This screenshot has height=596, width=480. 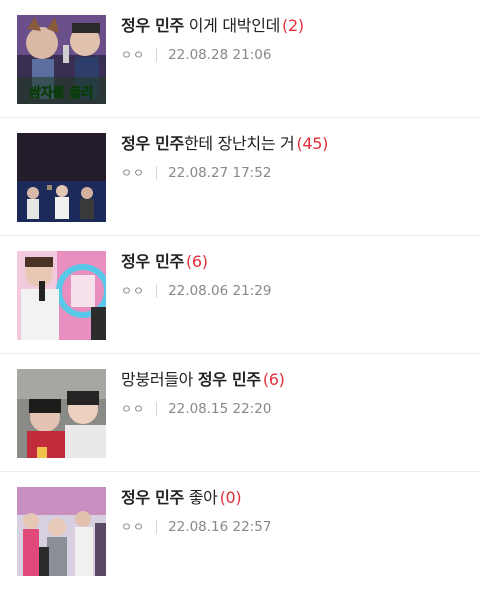 What do you see at coordinates (295, 498) in the screenshot?
I see `post-title: 정우 민주 좋아 (0)` at bounding box center [295, 498].